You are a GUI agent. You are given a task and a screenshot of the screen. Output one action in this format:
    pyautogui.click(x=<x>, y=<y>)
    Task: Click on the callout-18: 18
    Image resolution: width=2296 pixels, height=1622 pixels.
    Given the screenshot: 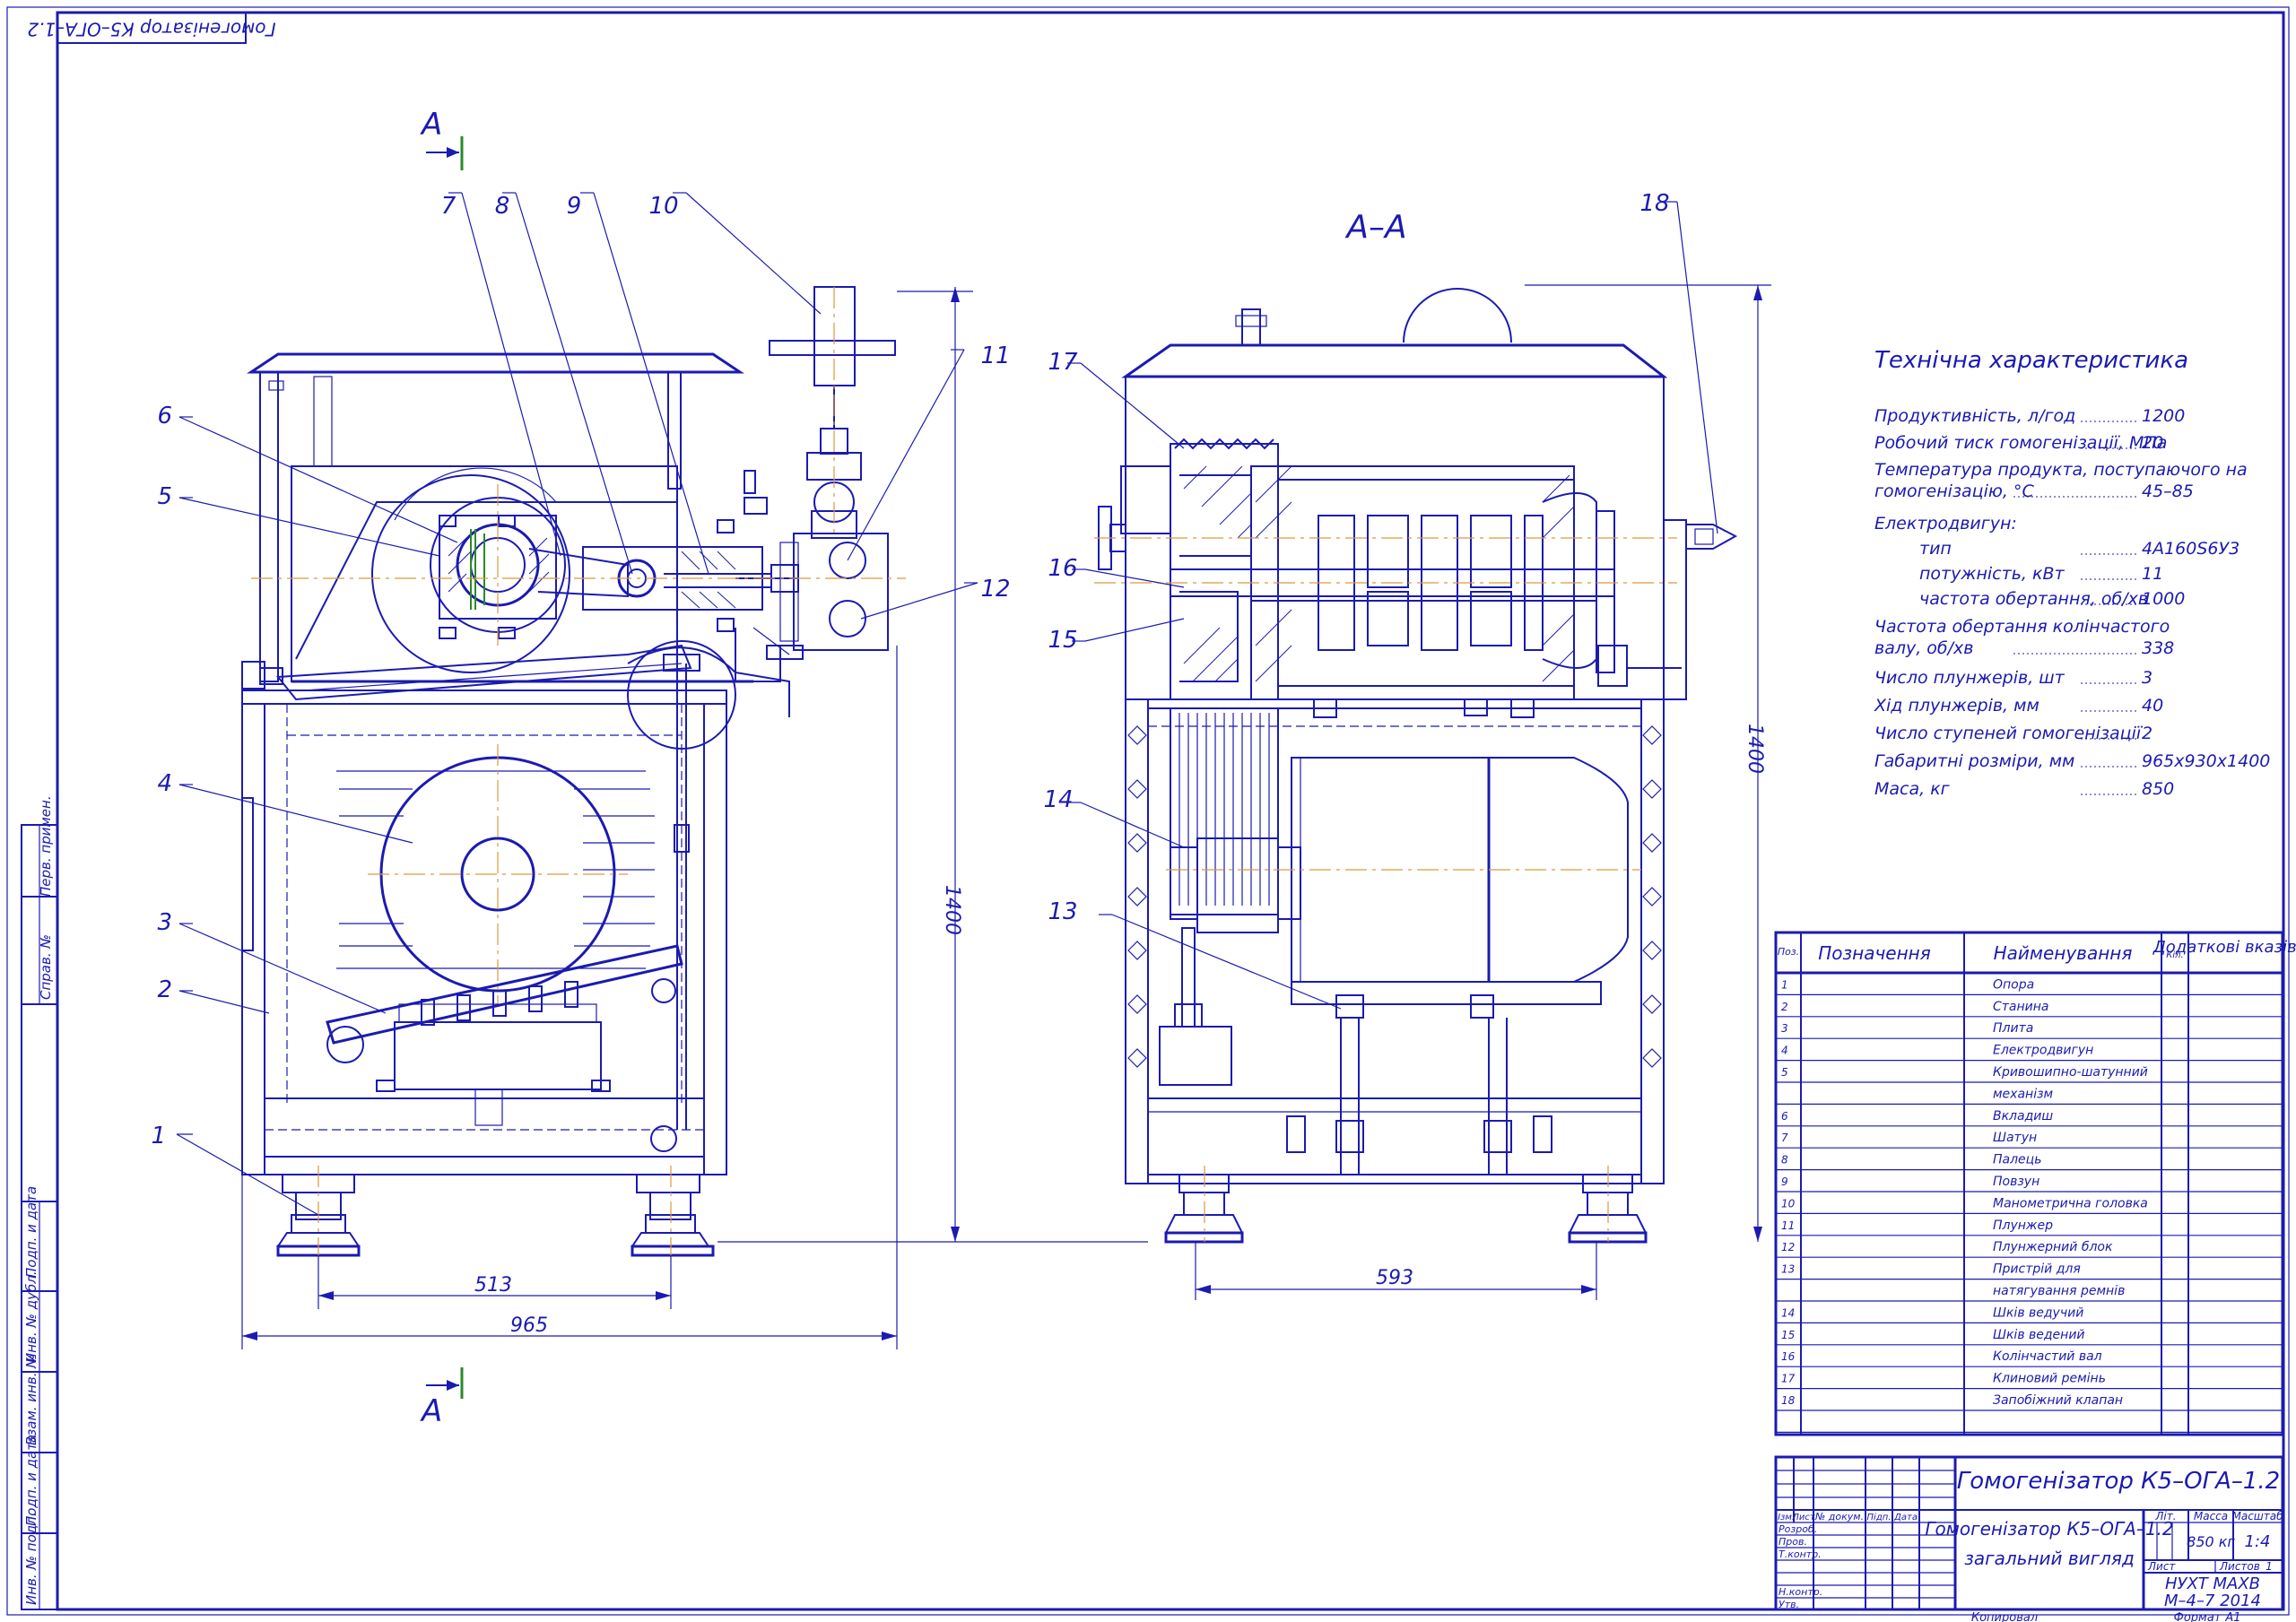 What is the action you would take?
    pyautogui.click(x=1654, y=203)
    